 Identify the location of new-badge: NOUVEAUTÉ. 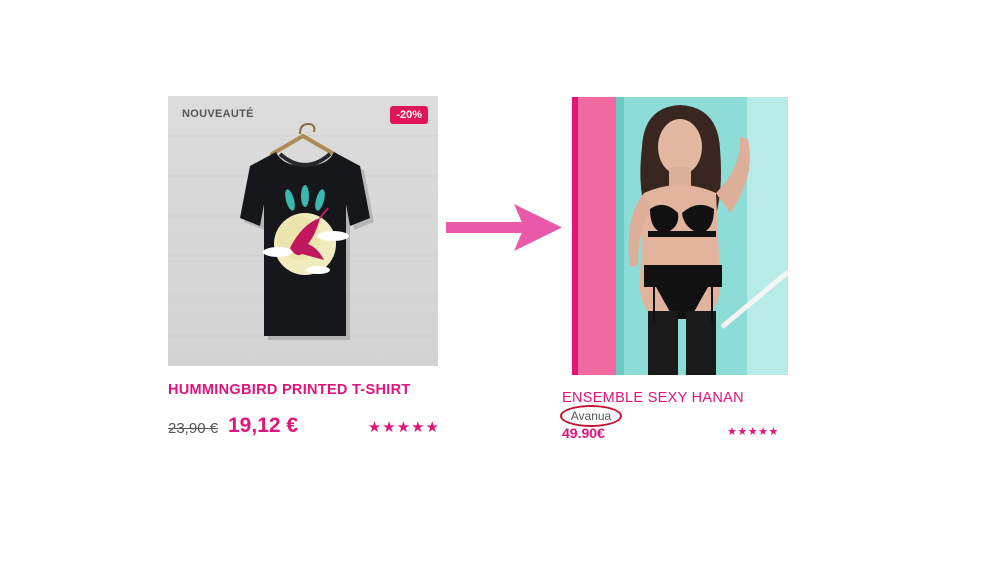
(218, 114).